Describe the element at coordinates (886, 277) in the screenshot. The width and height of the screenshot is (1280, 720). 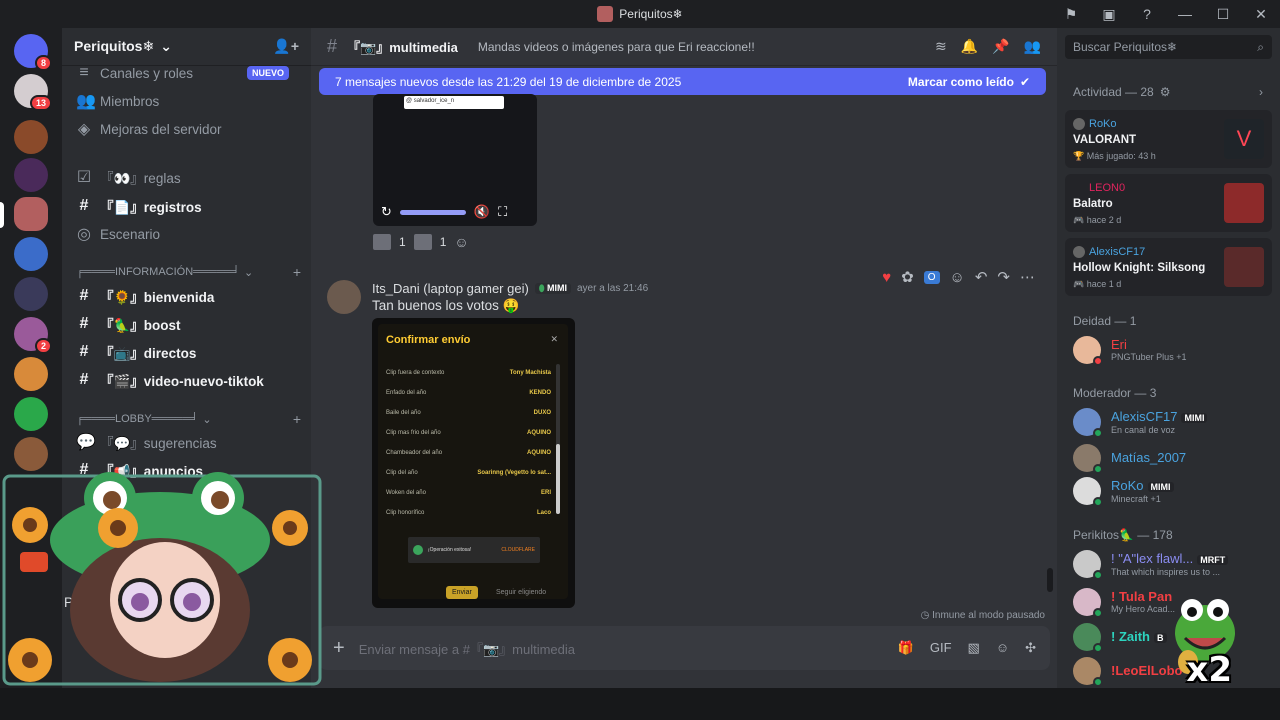
I see `heart-icon: ♥` at that location.